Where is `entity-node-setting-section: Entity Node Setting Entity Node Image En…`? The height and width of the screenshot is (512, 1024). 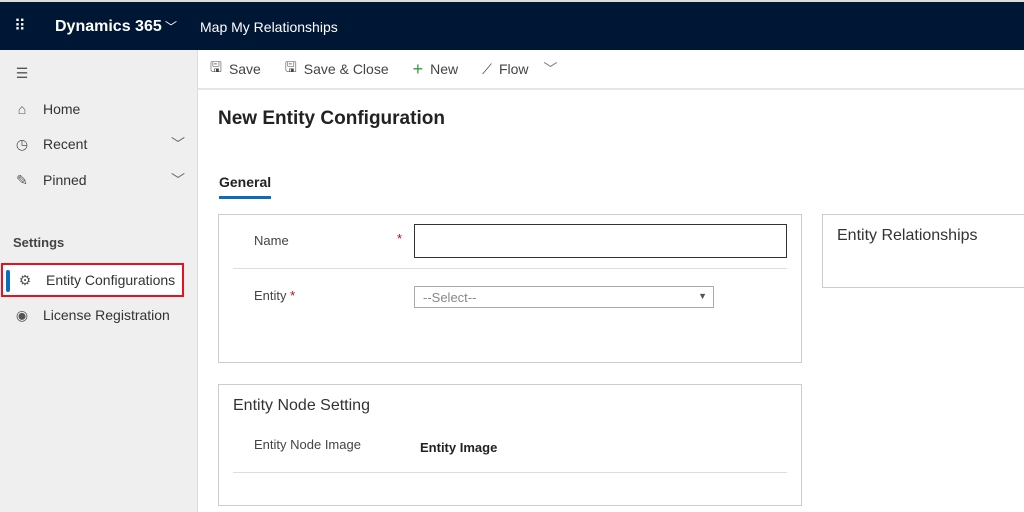
entity-node-setting-section: Entity Node Setting Entity Node Image En… is located at coordinates (510, 445).